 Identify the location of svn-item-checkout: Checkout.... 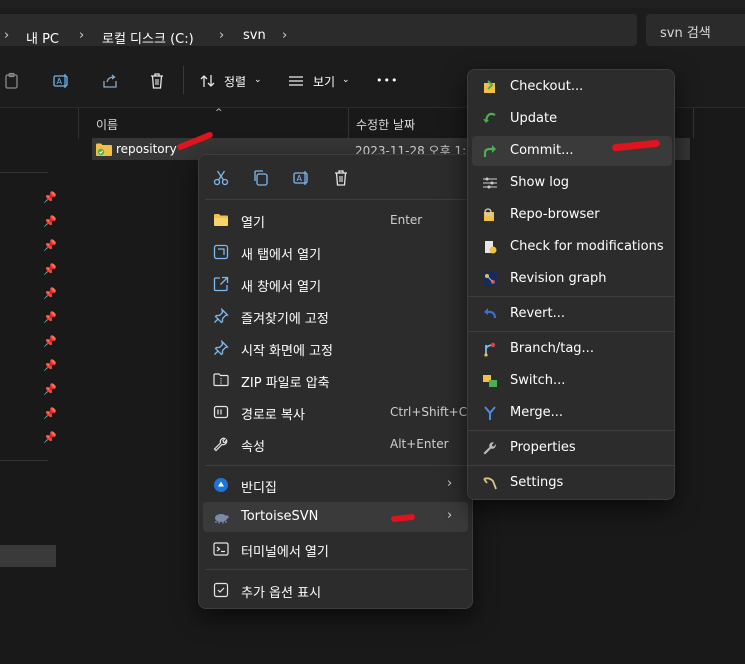
(572, 87).